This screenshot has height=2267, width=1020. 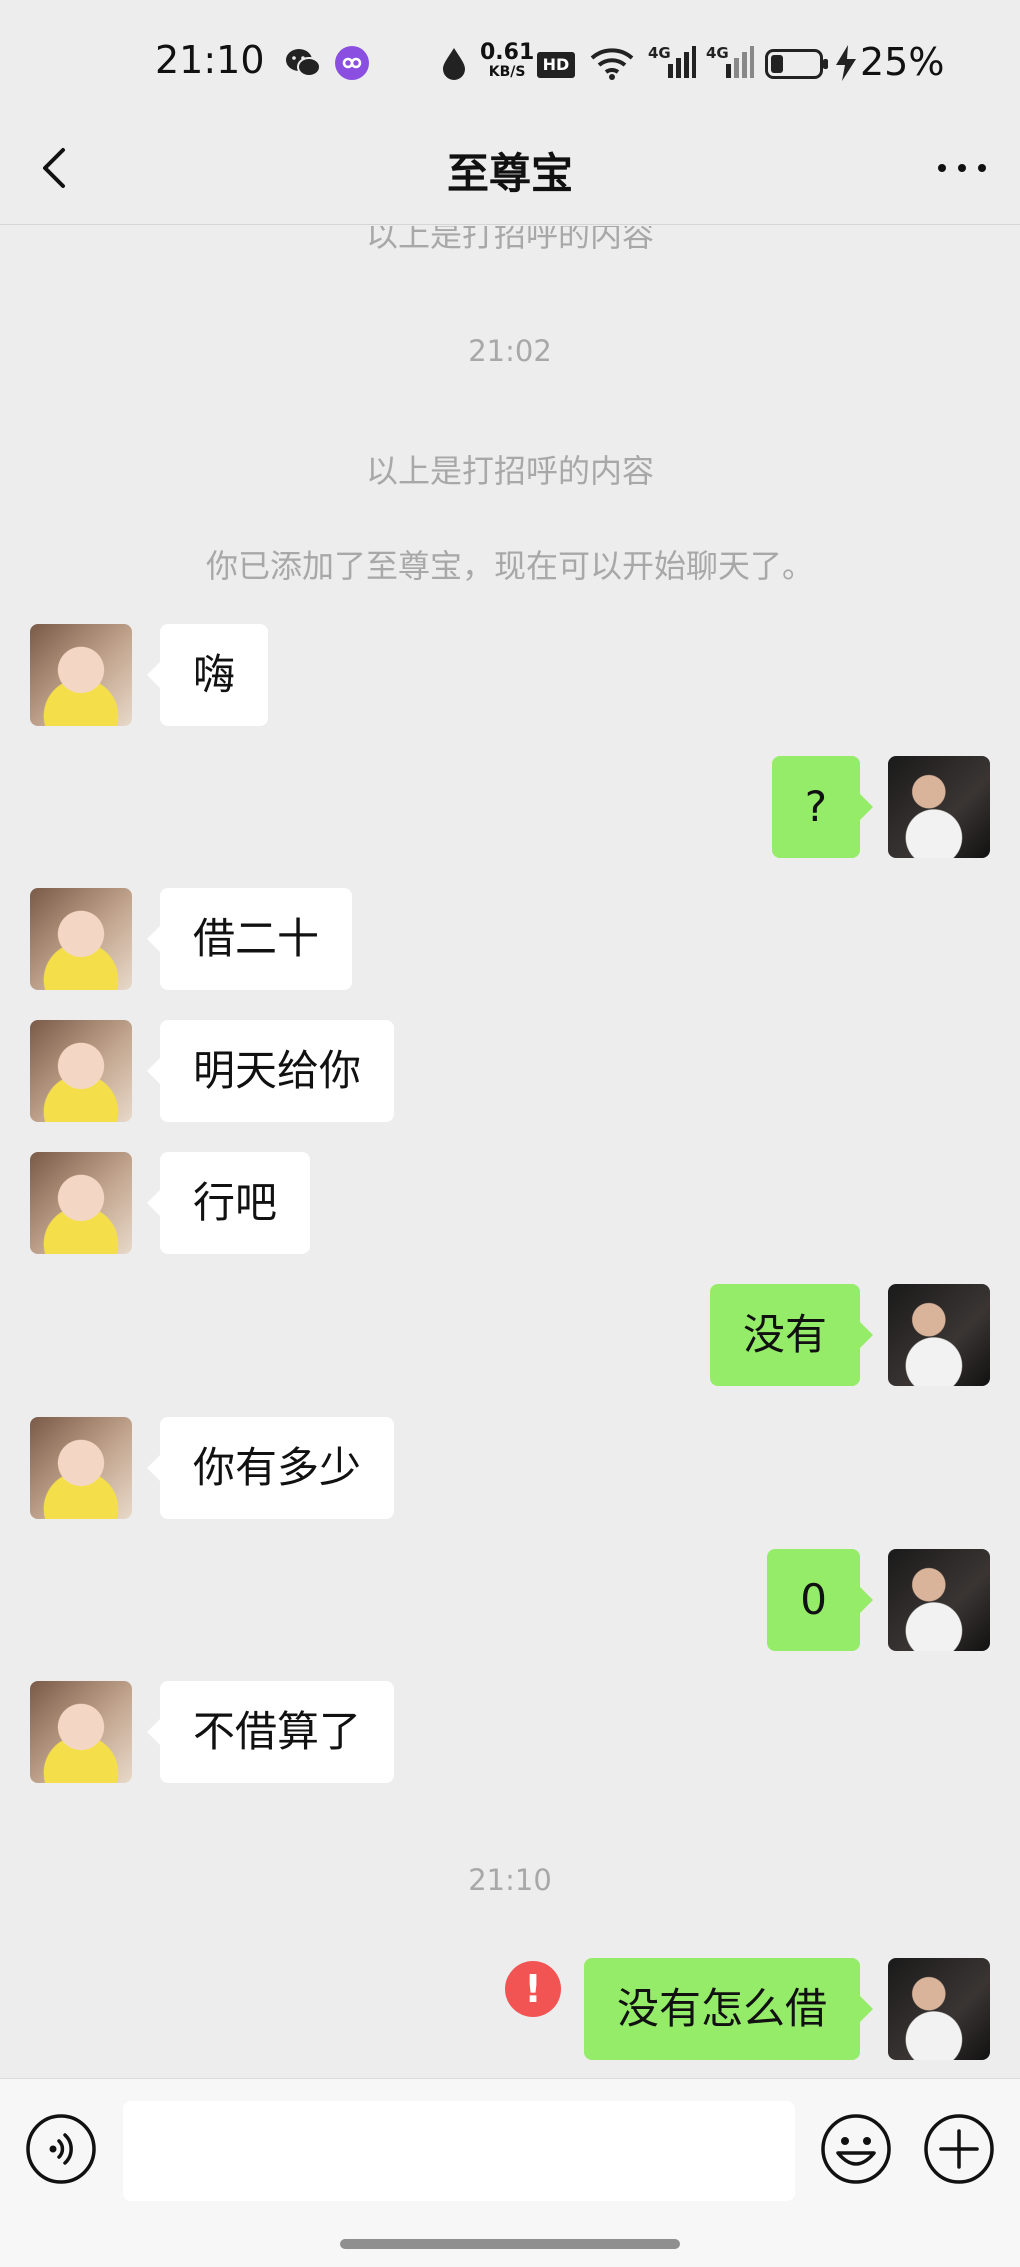 What do you see at coordinates (270, 1468) in the screenshot?
I see `incoming-message: 你有多少` at bounding box center [270, 1468].